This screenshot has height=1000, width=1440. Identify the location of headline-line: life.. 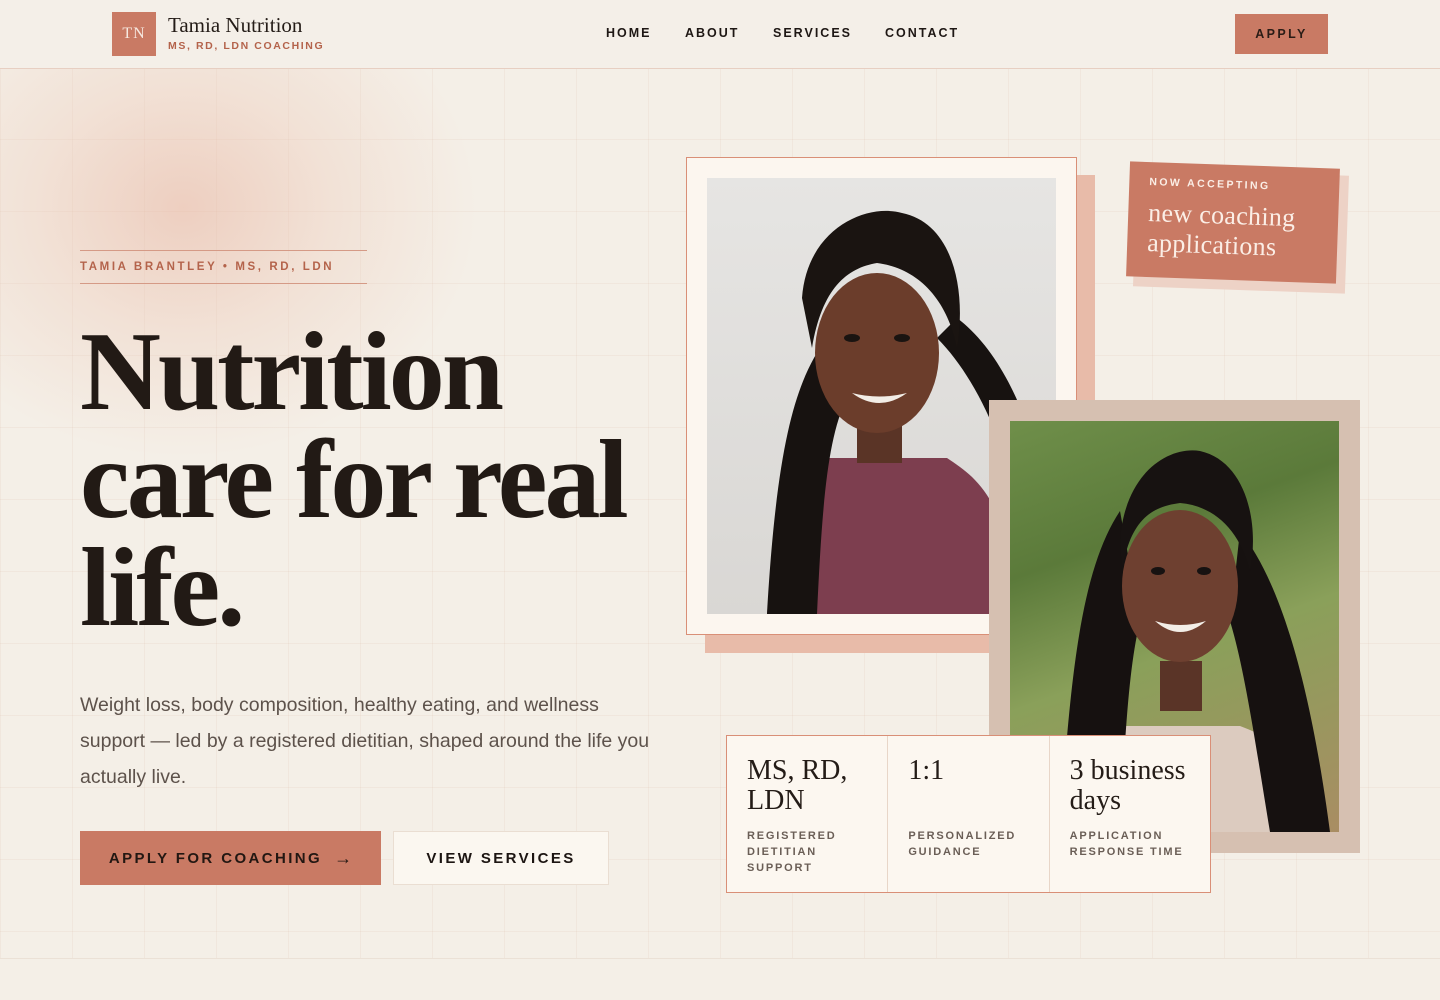
(162, 588).